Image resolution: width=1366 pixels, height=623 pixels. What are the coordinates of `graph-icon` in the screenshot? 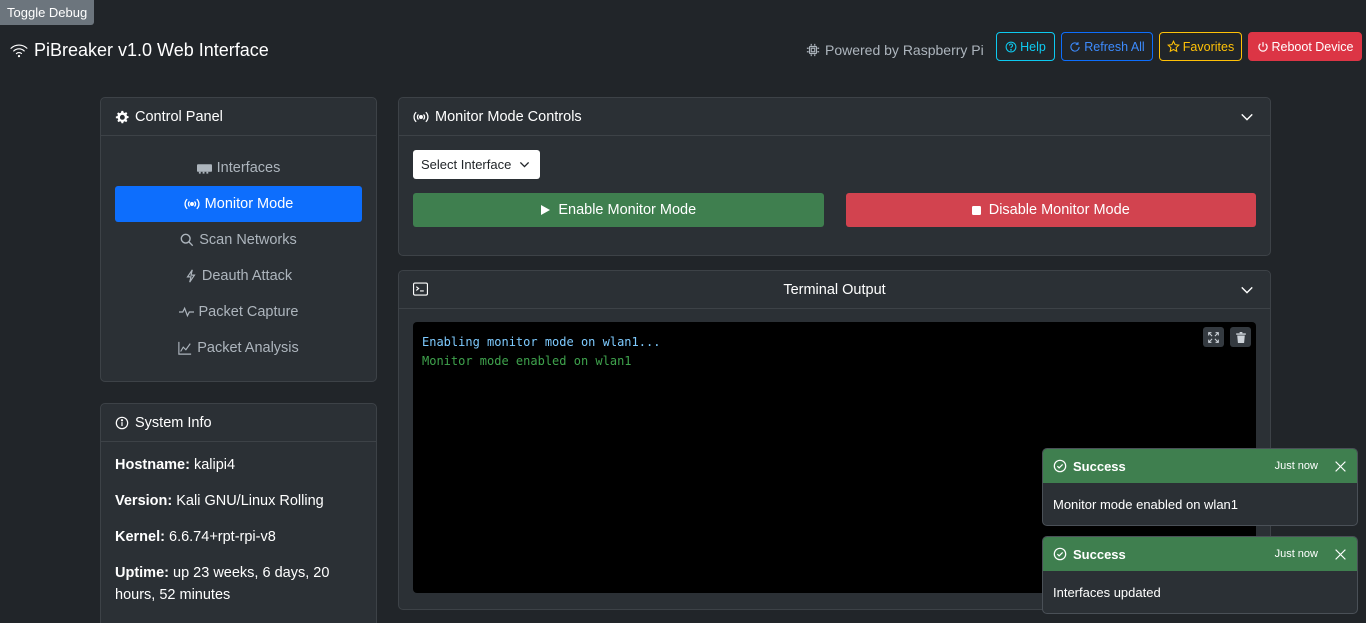 It's located at (185, 348).